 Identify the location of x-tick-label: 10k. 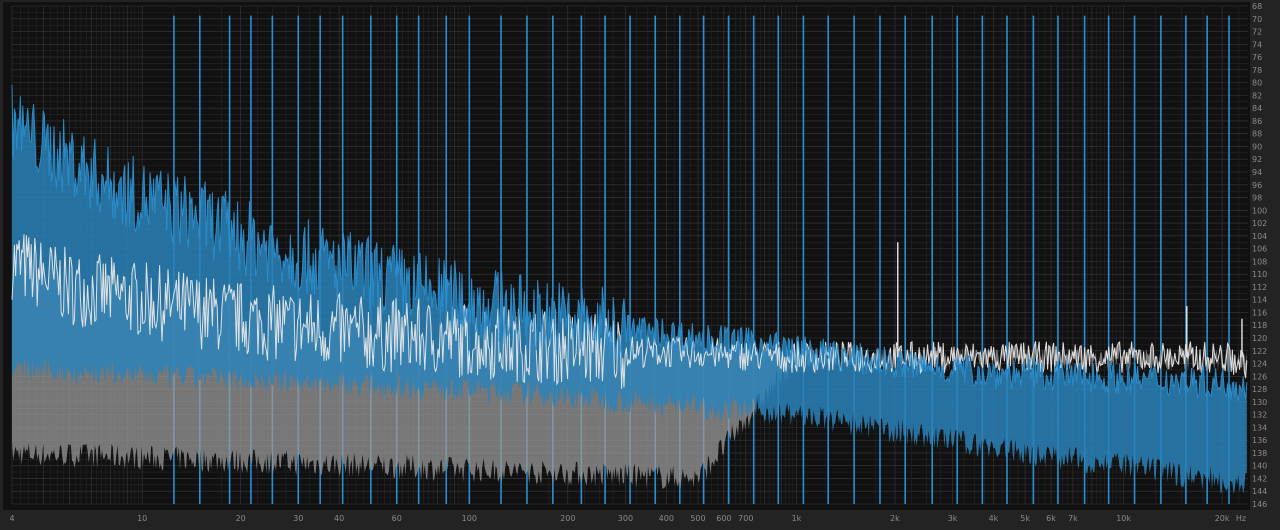
(1123, 518).